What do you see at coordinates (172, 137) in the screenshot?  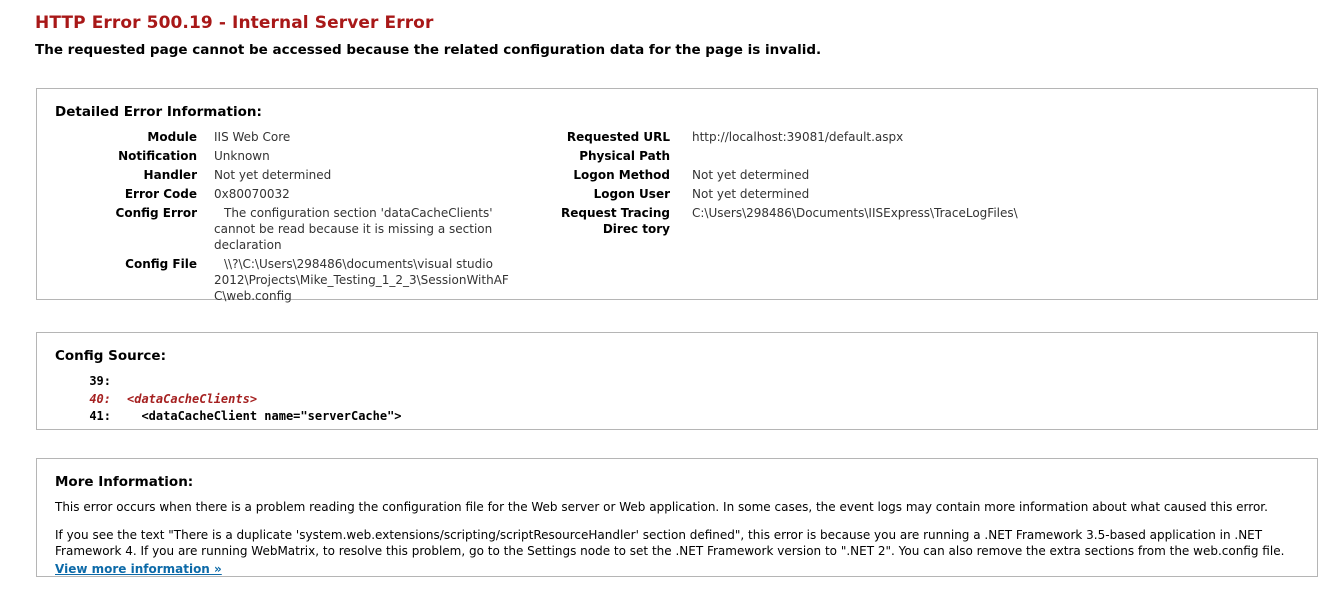 I see `detail-label-module: Module` at bounding box center [172, 137].